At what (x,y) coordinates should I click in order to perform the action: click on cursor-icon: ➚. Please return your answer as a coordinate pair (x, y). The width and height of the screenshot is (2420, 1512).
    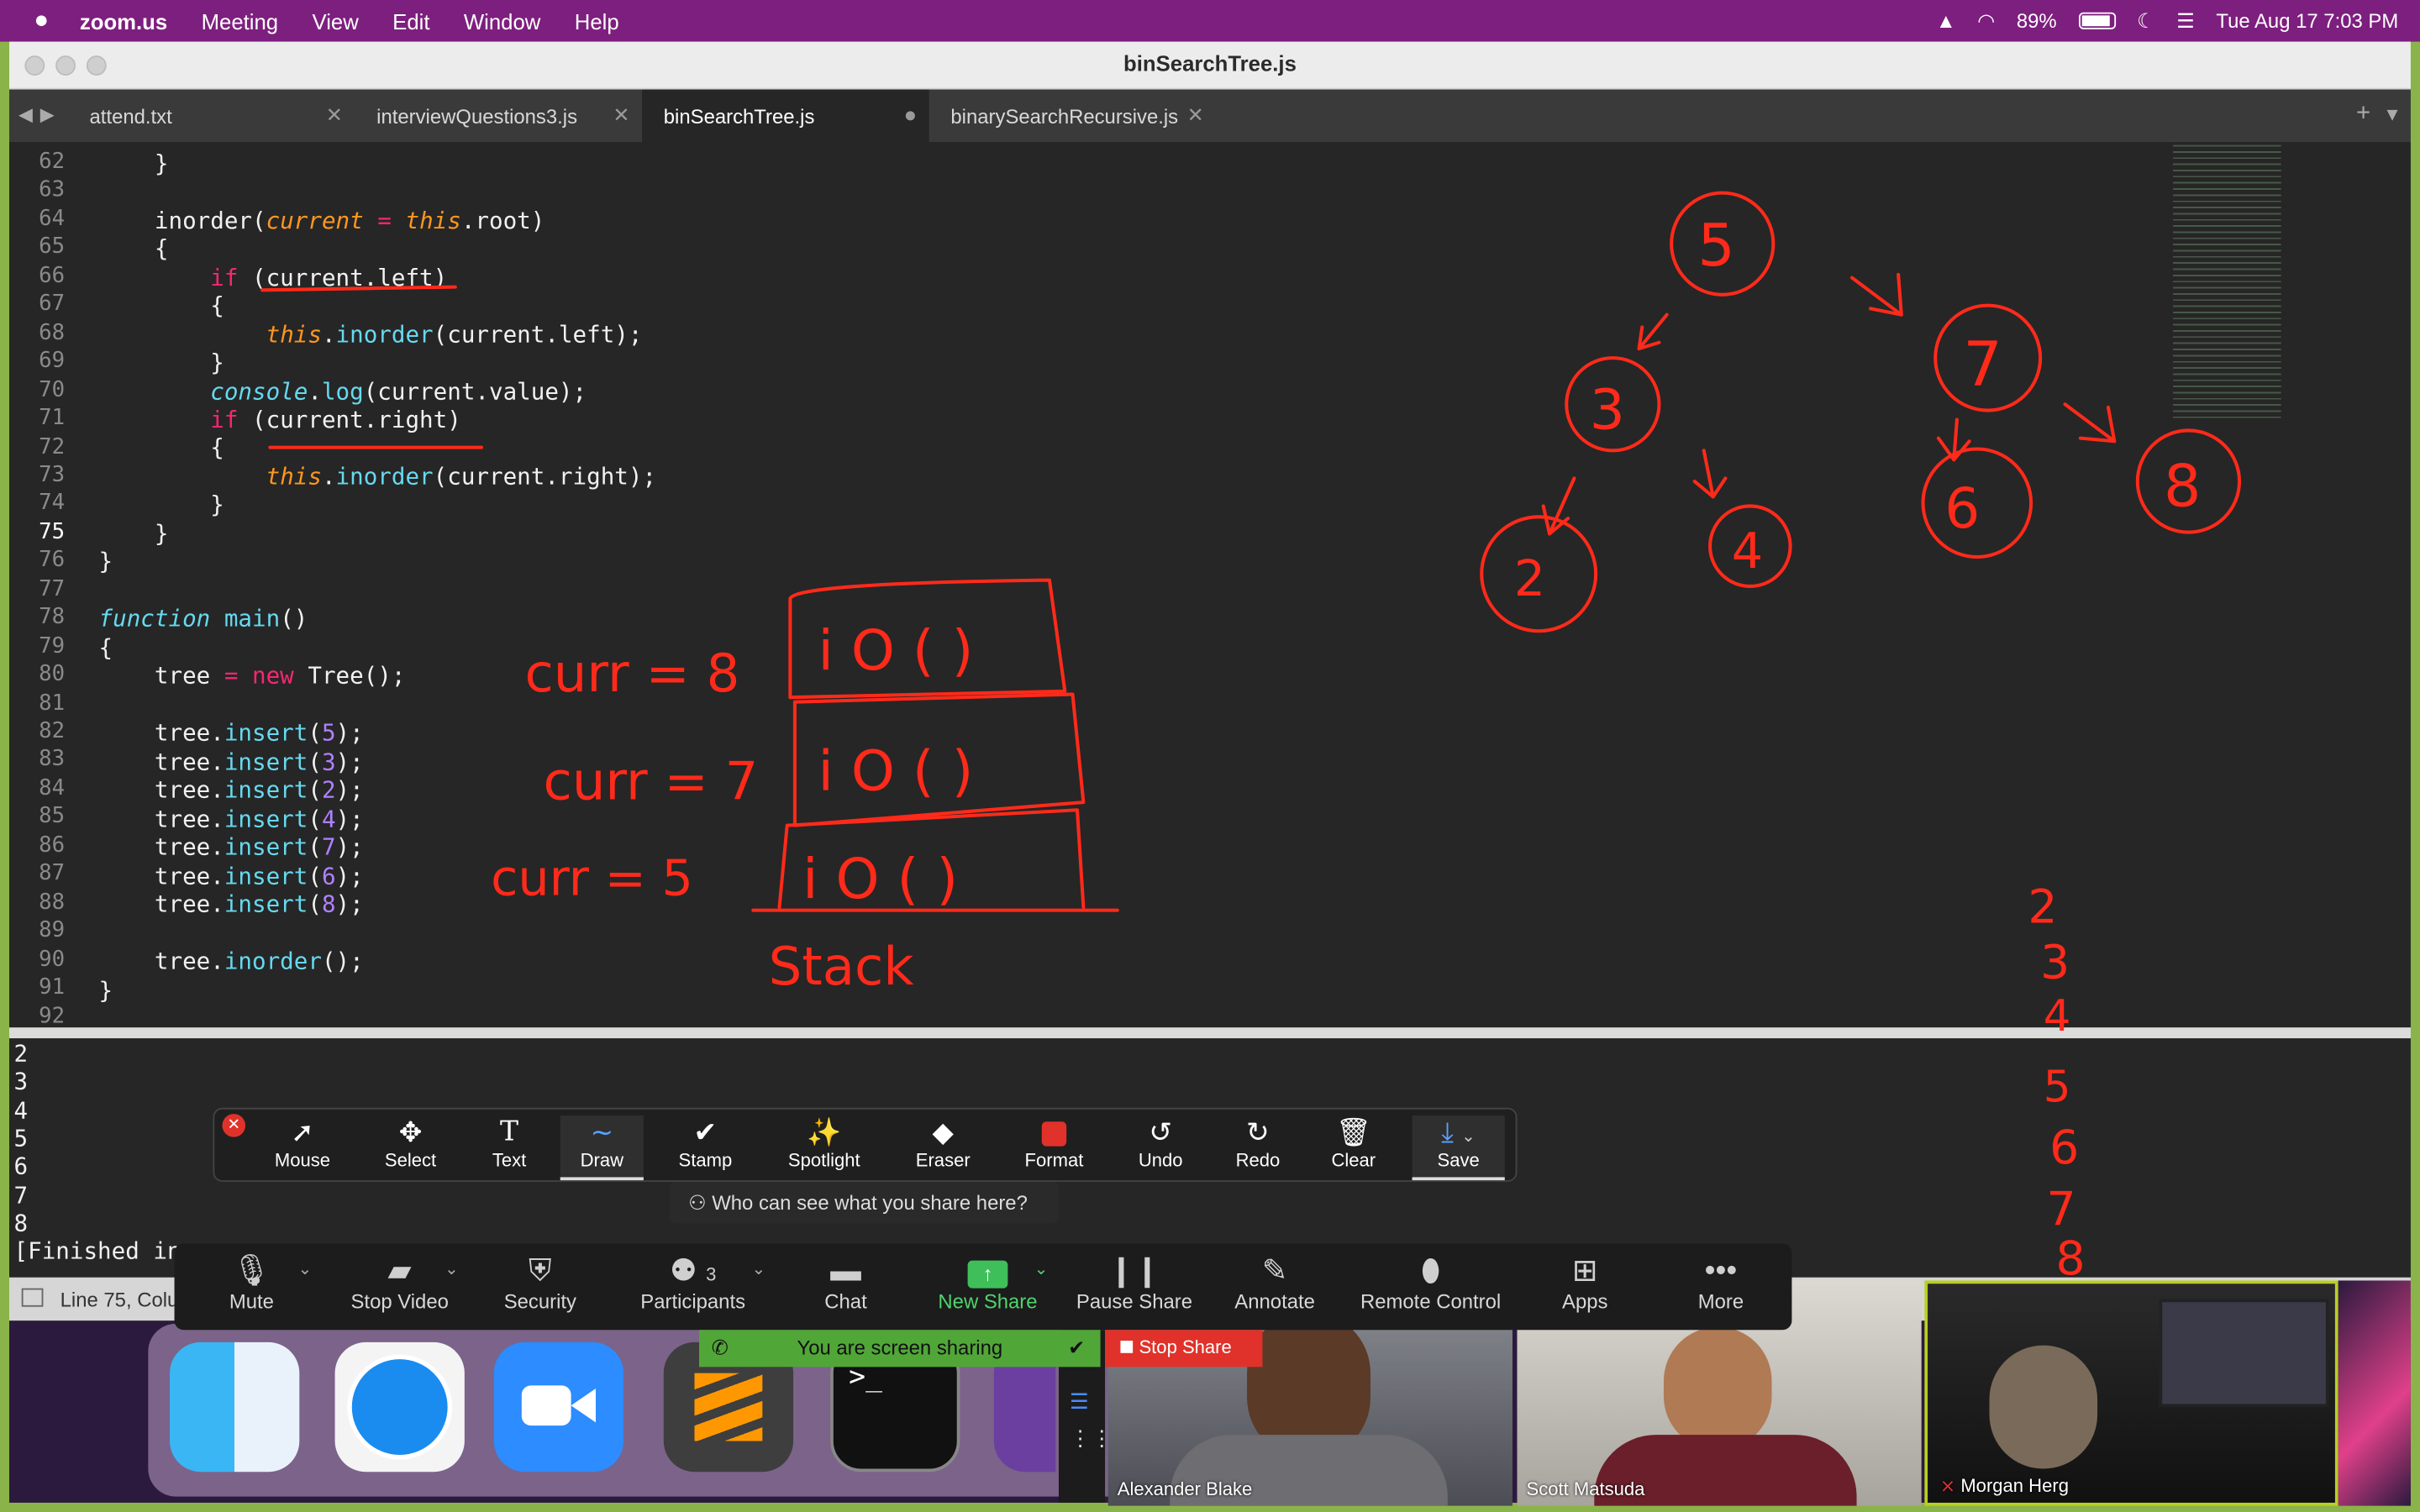
    Looking at the image, I should click on (302, 1132).